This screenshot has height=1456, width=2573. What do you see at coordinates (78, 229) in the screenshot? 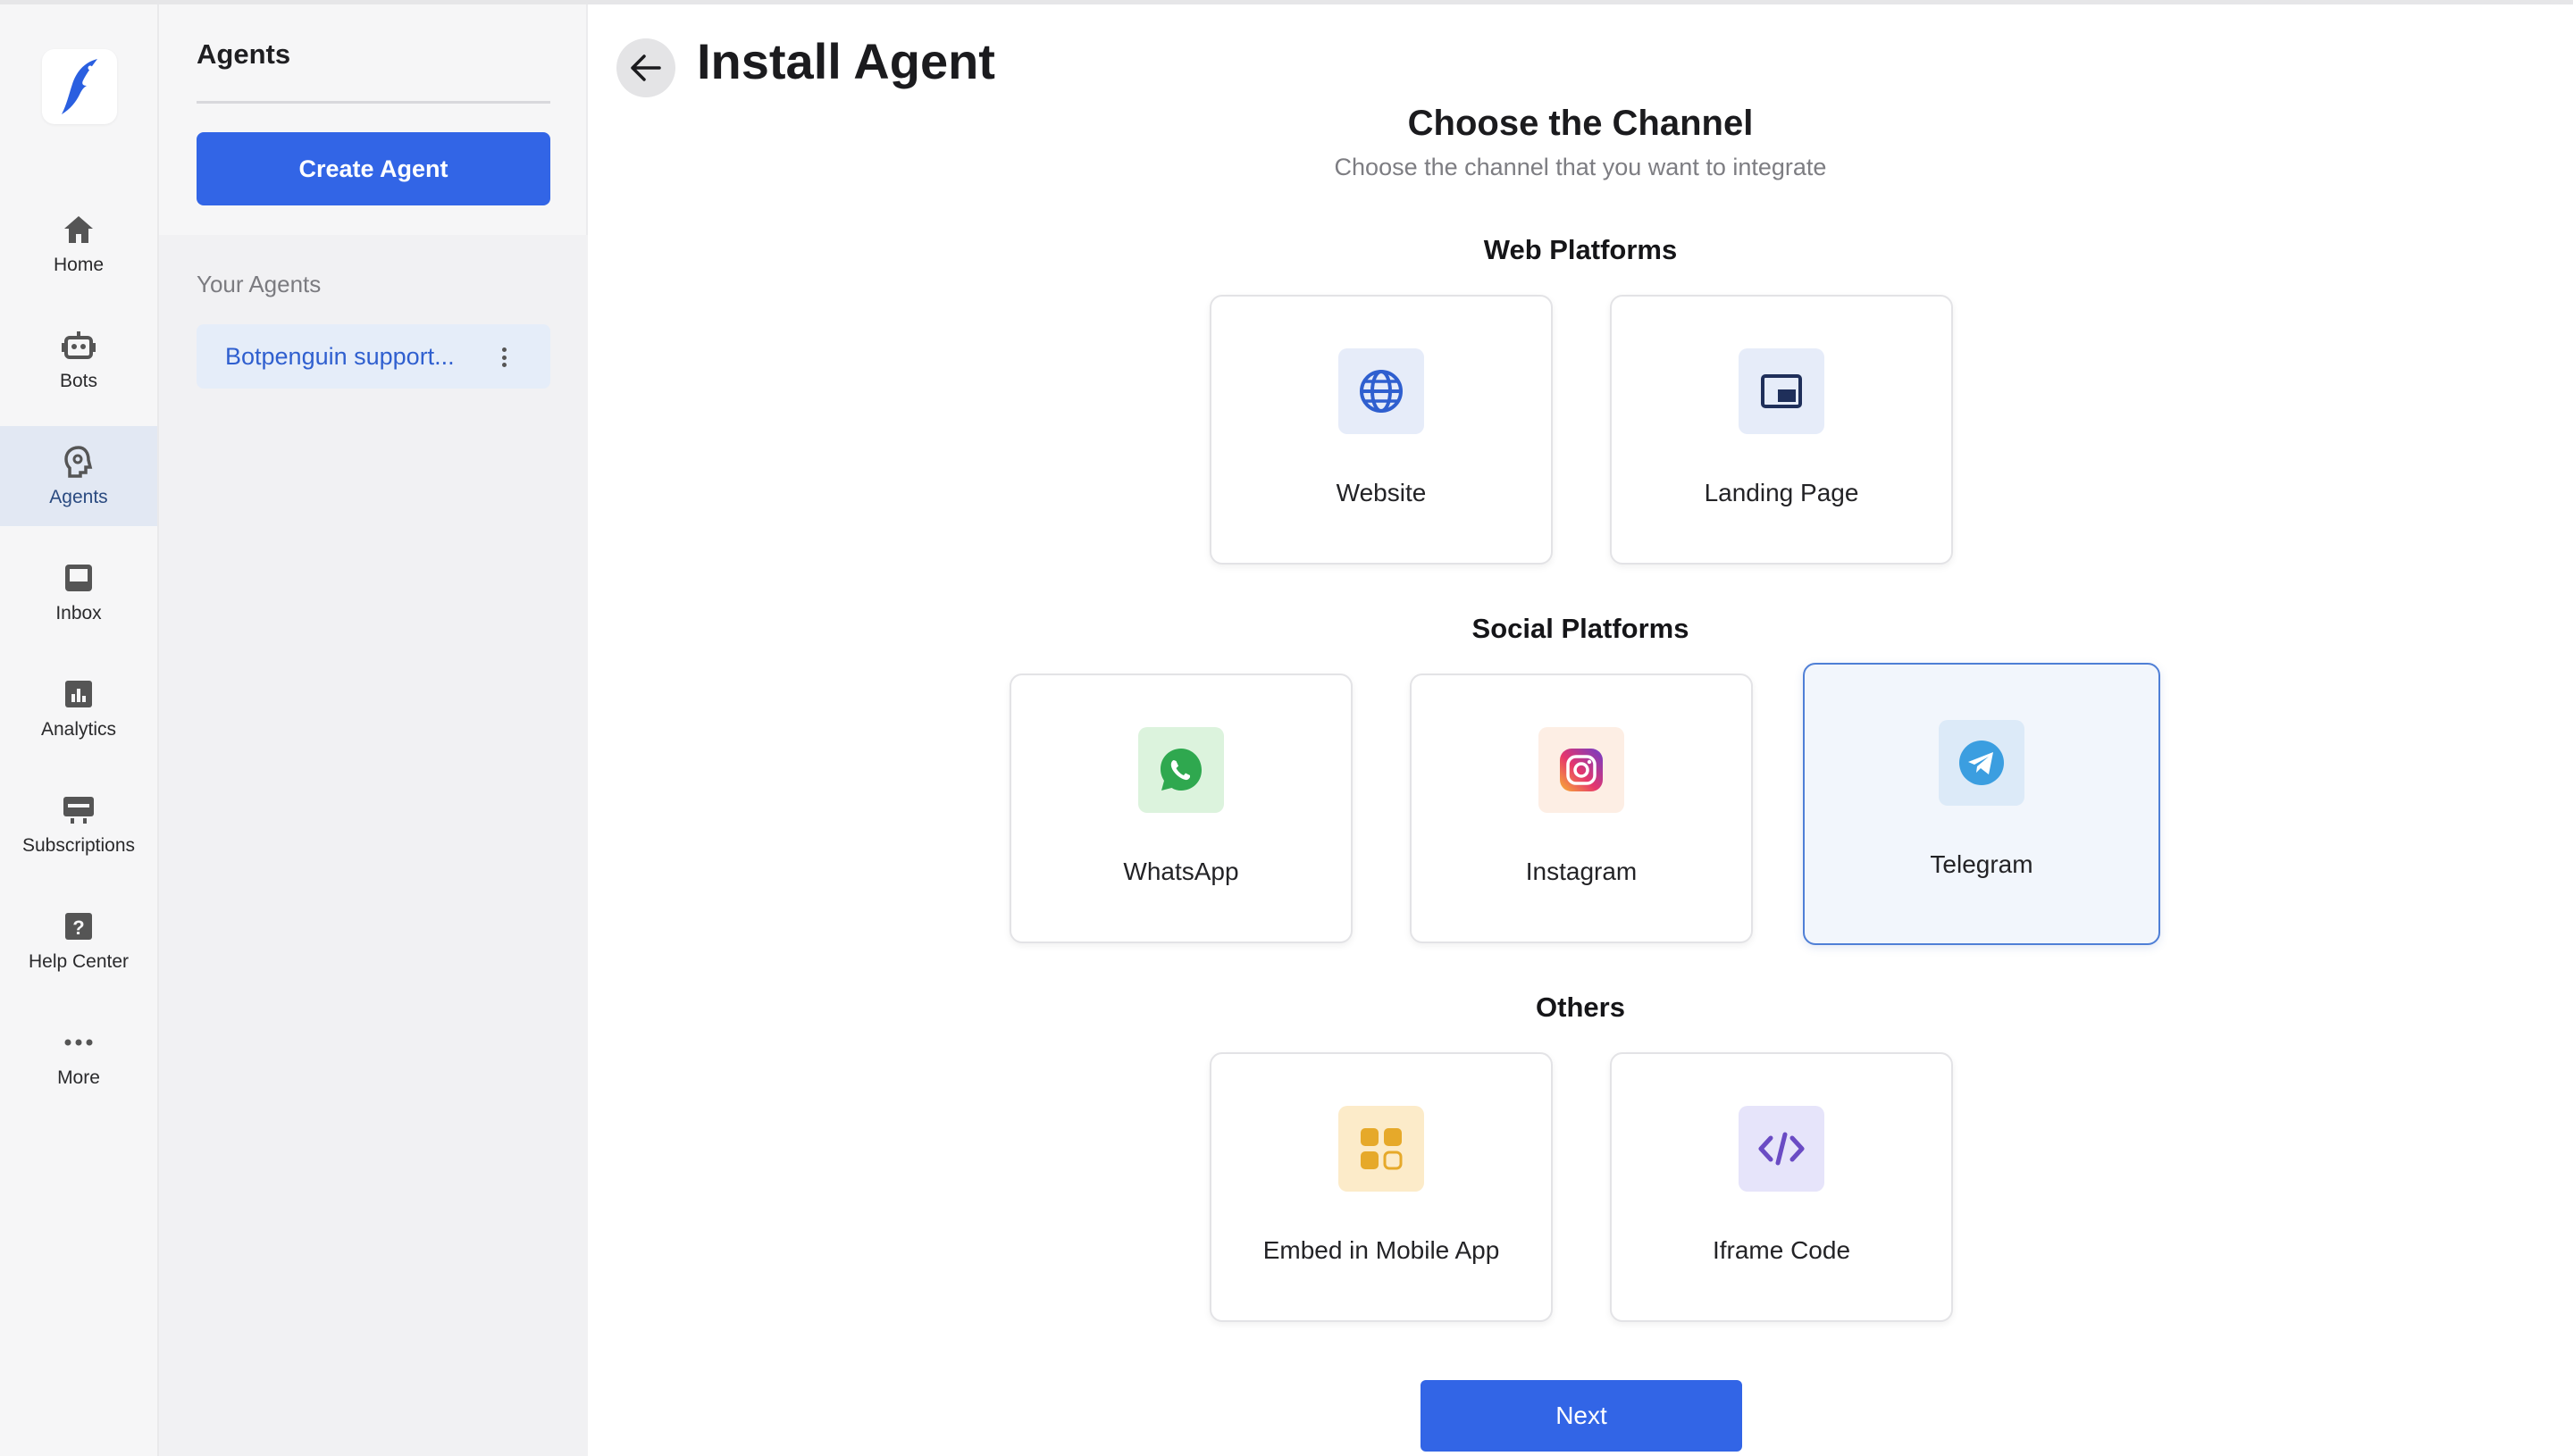
I see `home-icon` at bounding box center [78, 229].